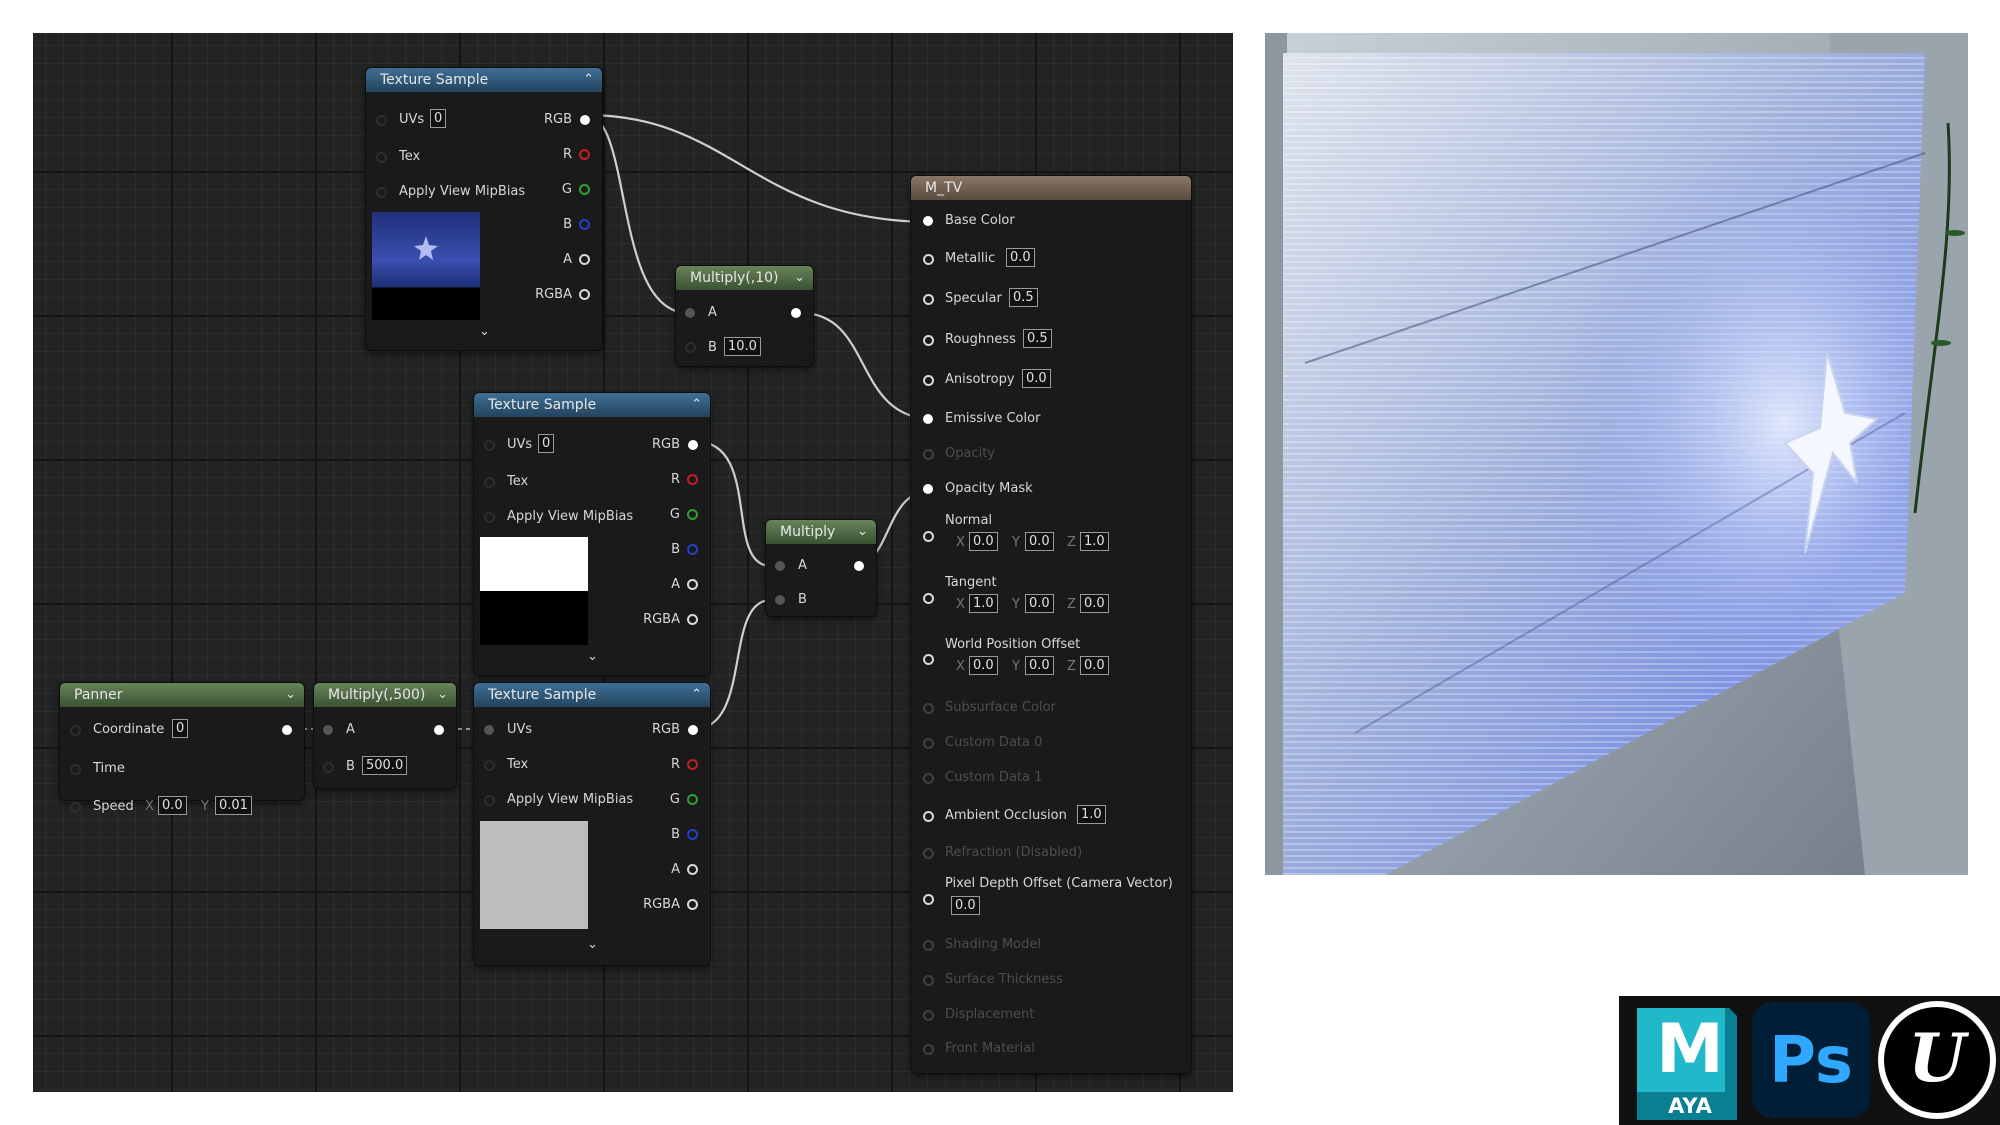 This screenshot has height=1125, width=2000. Describe the element at coordinates (385, 735) in the screenshot. I see `multiply-500-node: Multiply(,500) ⌄ A B 500.0` at that location.